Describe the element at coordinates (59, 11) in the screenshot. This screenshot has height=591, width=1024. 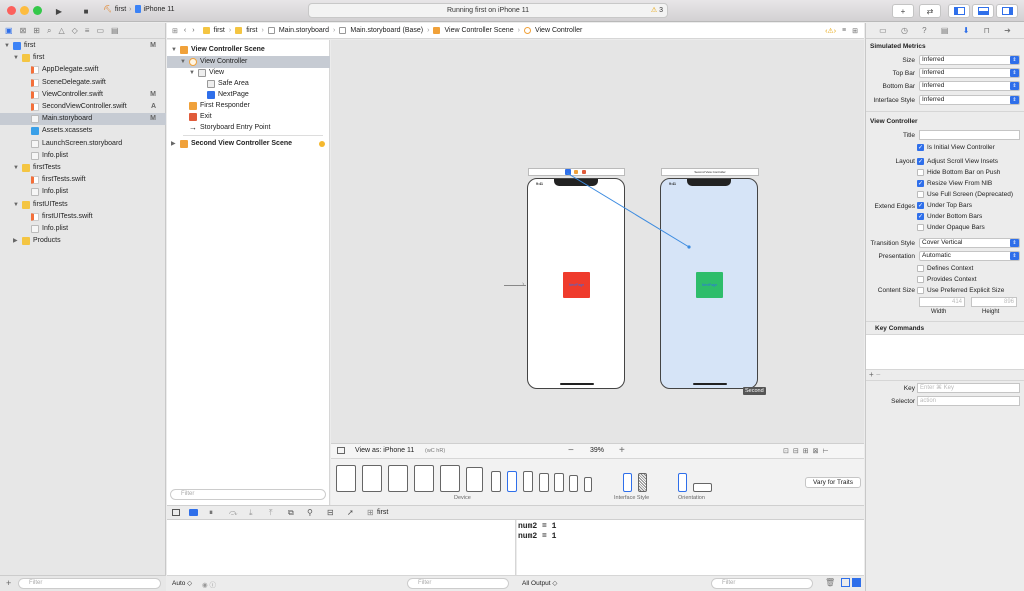
I see `run-button: ▶` at that location.